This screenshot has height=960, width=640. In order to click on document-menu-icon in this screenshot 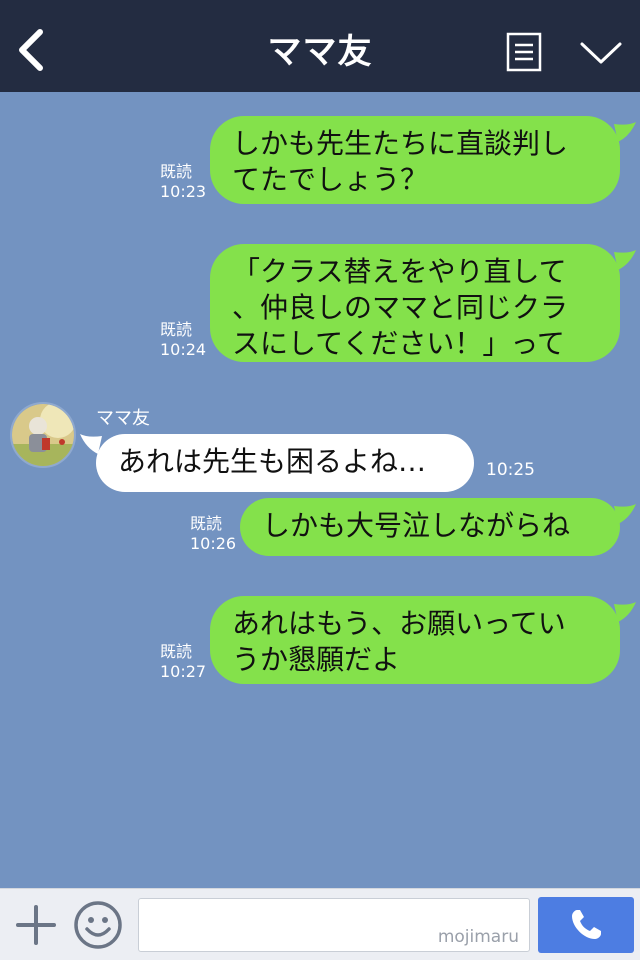, I will do `click(524, 52)`.